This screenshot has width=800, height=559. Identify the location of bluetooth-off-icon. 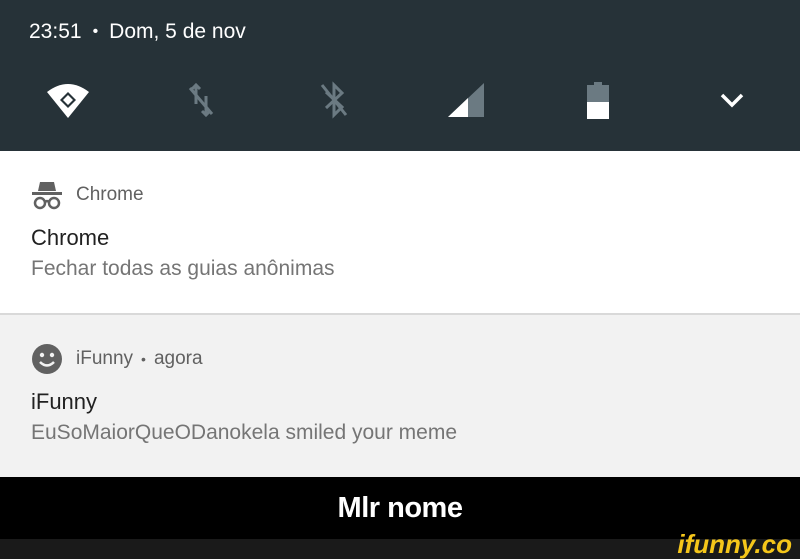
(334, 100).